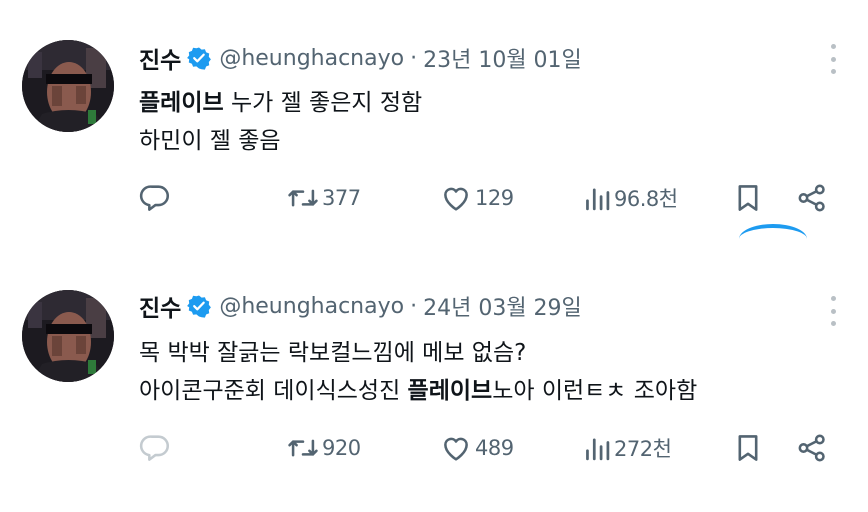 The width and height of the screenshot is (868, 512). What do you see at coordinates (434, 451) in the screenshot?
I see `action-bar: 920 489 272천` at bounding box center [434, 451].